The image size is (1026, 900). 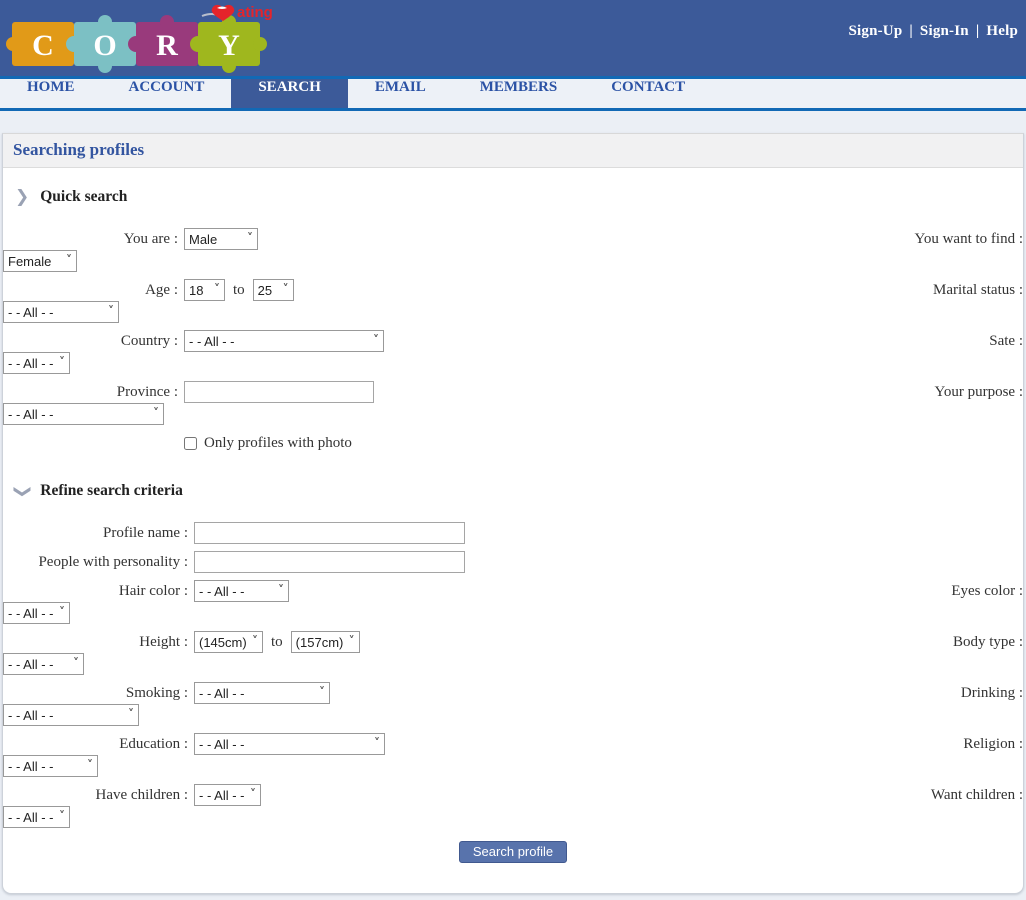 I want to click on you-are-label: You are :, so click(x=150, y=238).